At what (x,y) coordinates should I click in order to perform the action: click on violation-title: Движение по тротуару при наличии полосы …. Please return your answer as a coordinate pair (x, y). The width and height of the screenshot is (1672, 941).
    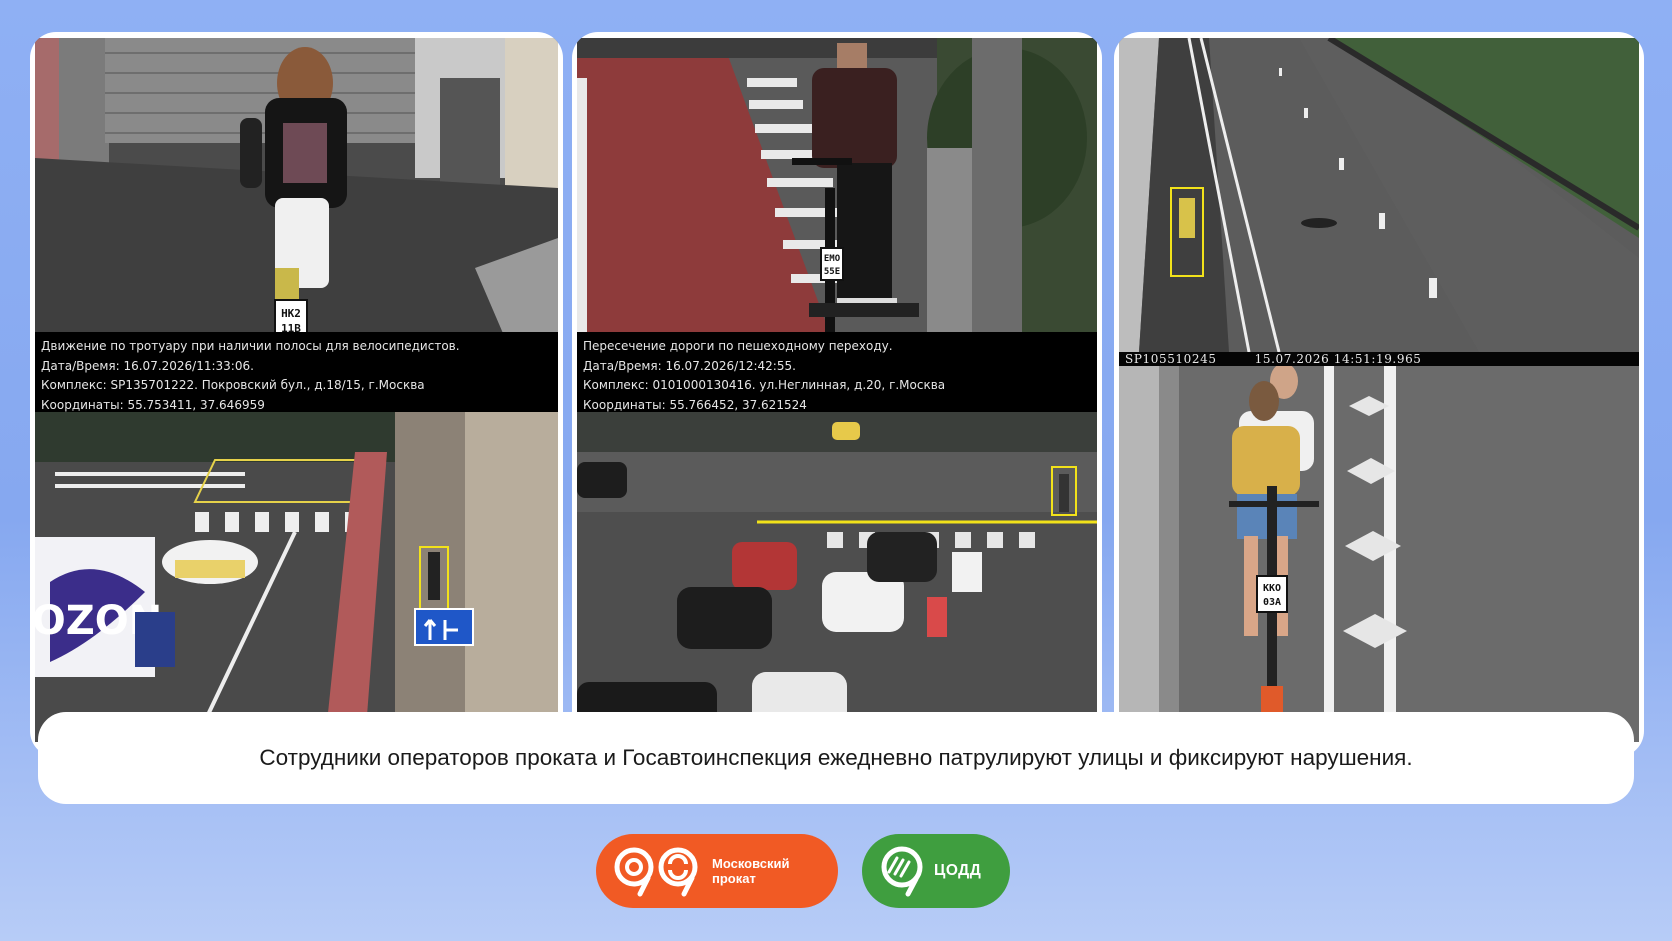
    Looking at the image, I should click on (250, 346).